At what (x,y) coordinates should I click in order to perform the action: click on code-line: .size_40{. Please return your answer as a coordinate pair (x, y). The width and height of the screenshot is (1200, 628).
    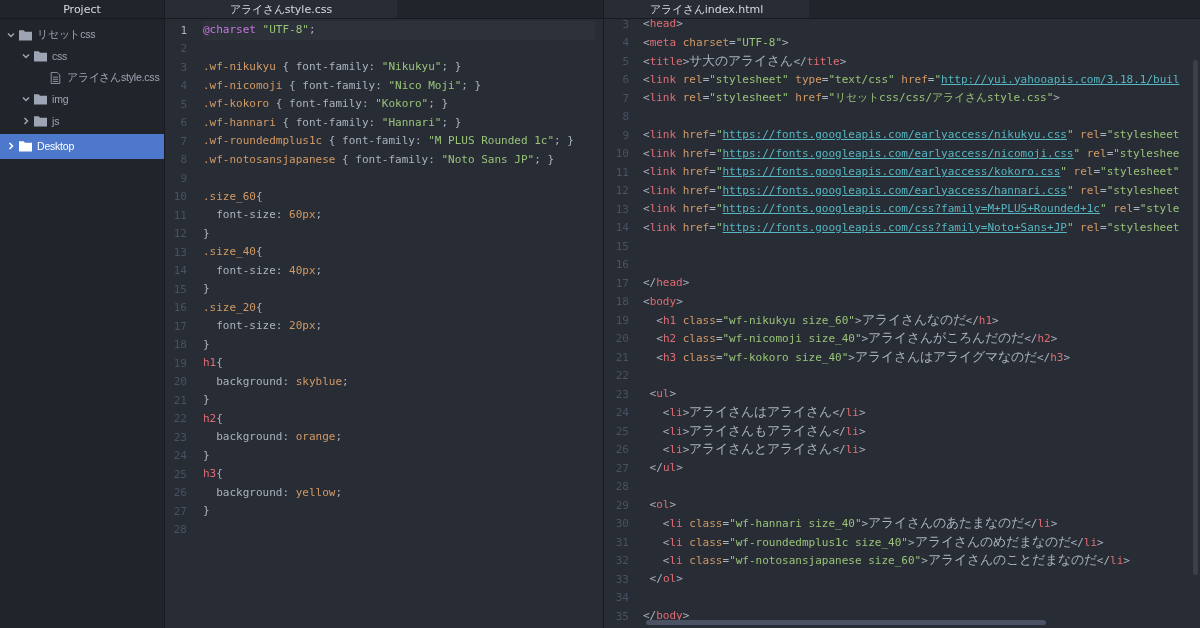
    Looking at the image, I should click on (233, 252).